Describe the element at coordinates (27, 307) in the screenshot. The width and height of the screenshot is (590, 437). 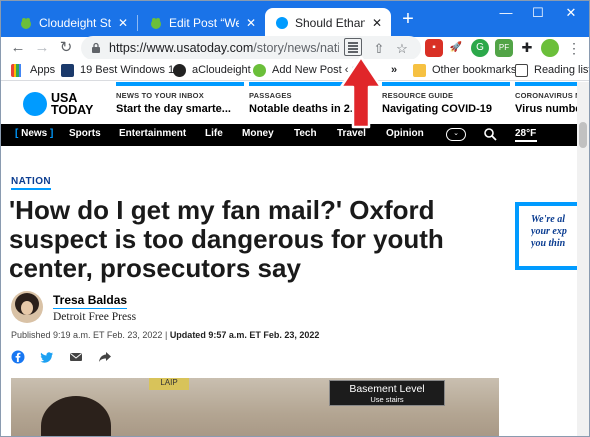
I see `author-avatar` at that location.